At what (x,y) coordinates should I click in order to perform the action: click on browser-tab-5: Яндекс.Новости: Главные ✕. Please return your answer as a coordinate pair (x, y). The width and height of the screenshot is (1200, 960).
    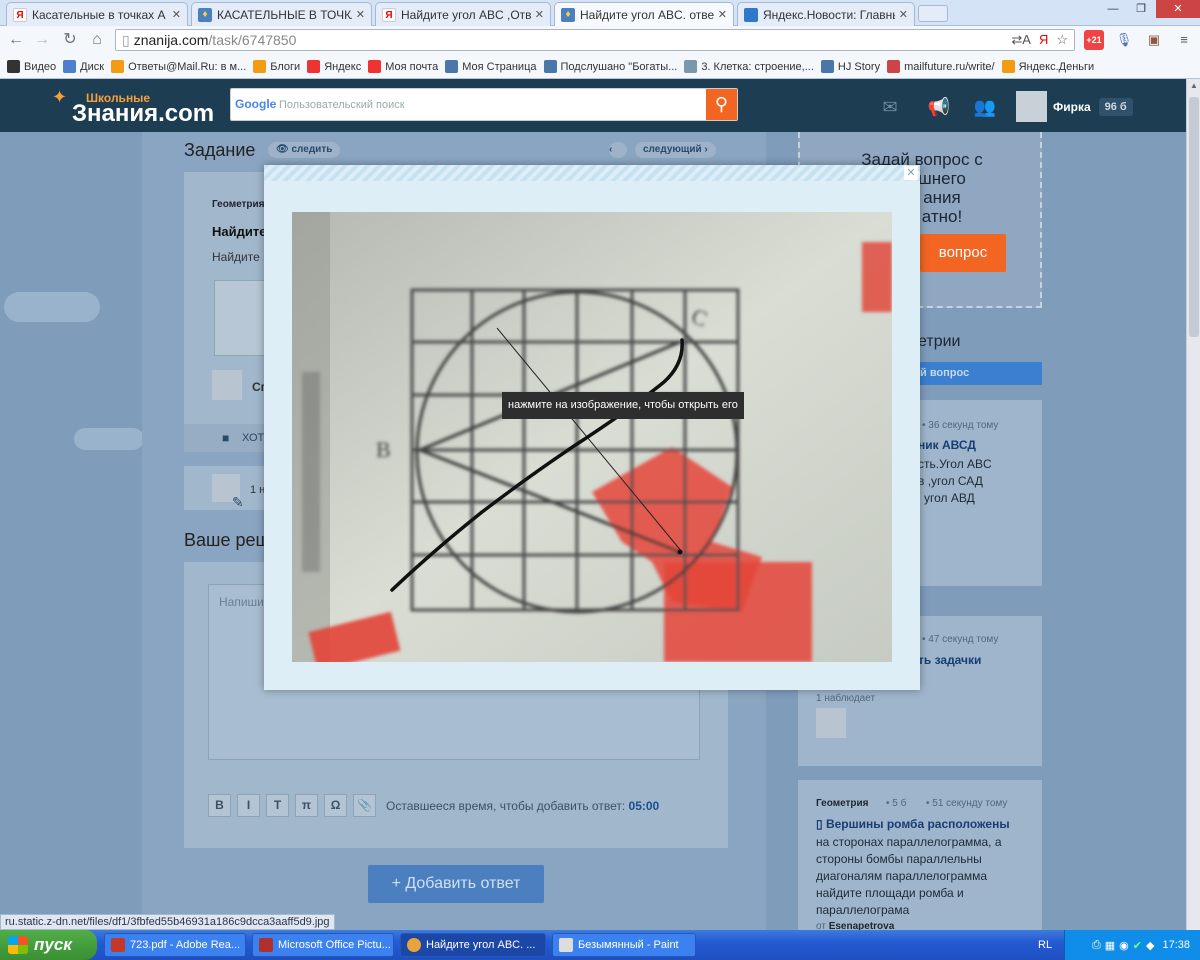
    Looking at the image, I should click on (826, 14).